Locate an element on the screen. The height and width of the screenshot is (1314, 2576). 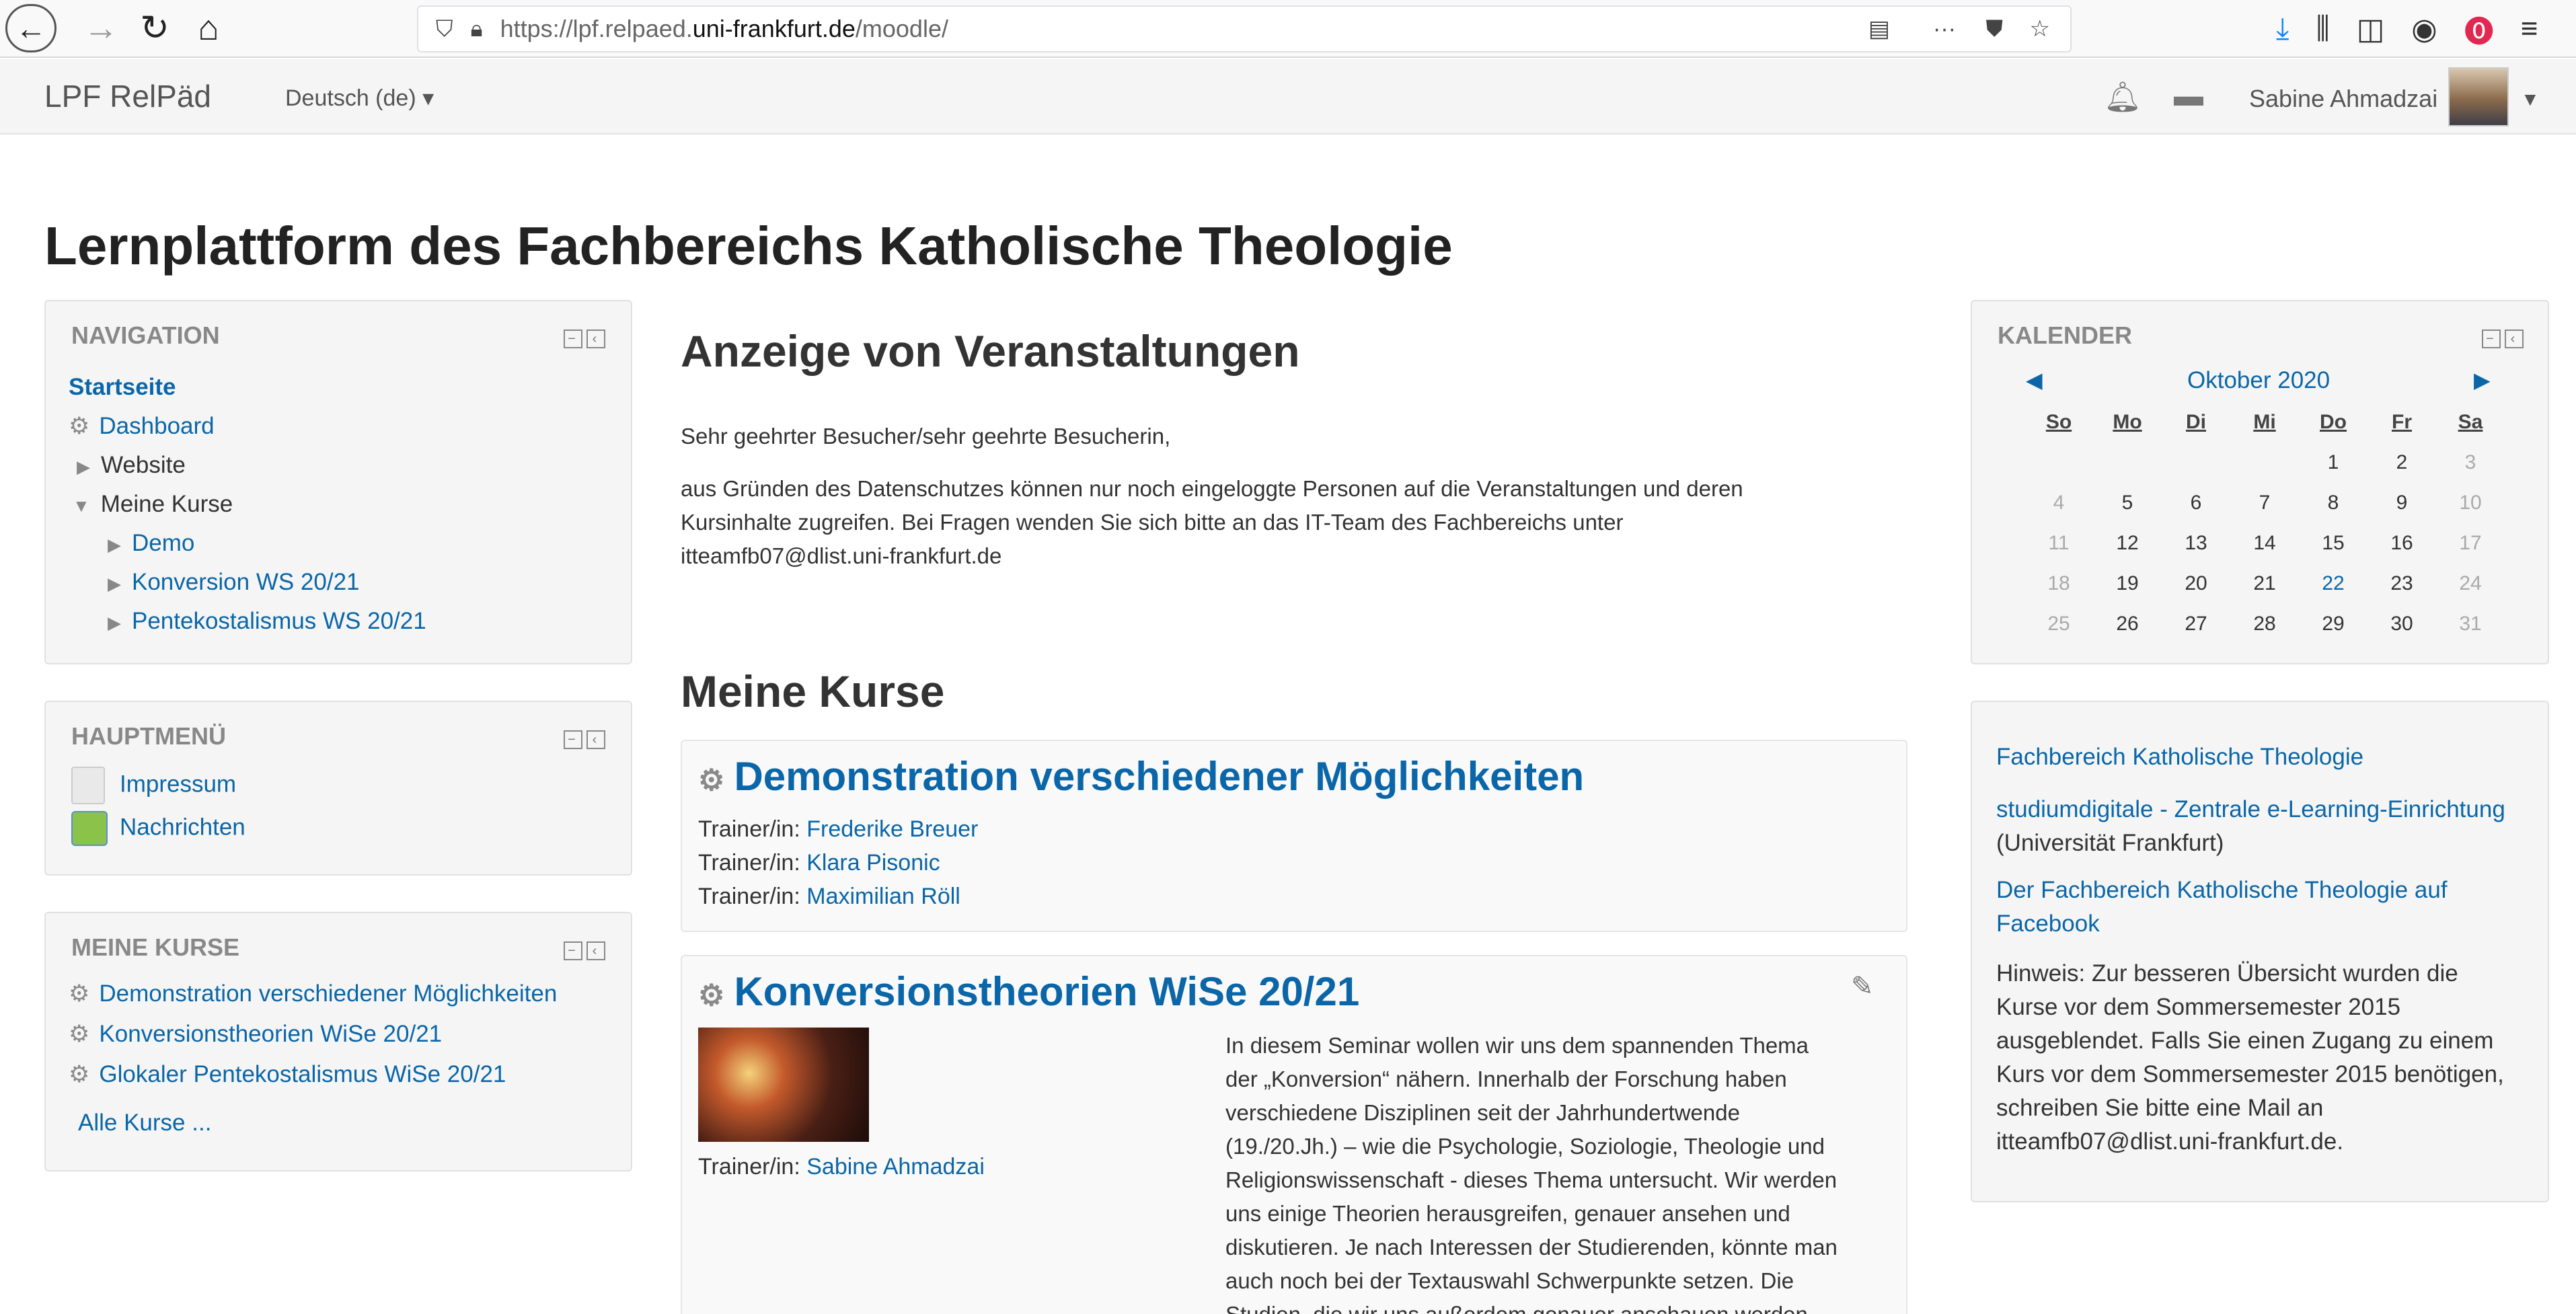
next-month-icon: ▶ is located at coordinates (2482, 380).